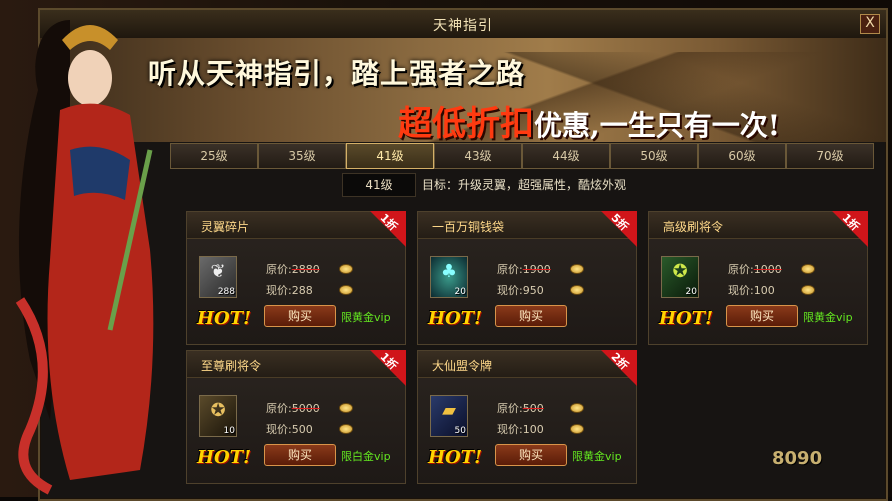  Describe the element at coordinates (84, 257) in the screenshot. I see `character-portrait` at that location.